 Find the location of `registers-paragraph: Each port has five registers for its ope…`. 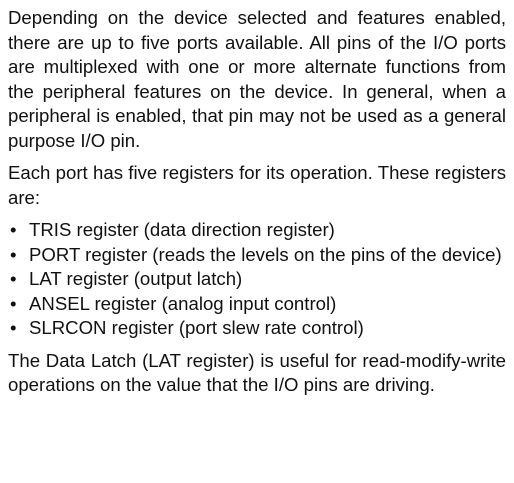

registers-paragraph: Each port has five registers for its ope… is located at coordinates (257, 185).